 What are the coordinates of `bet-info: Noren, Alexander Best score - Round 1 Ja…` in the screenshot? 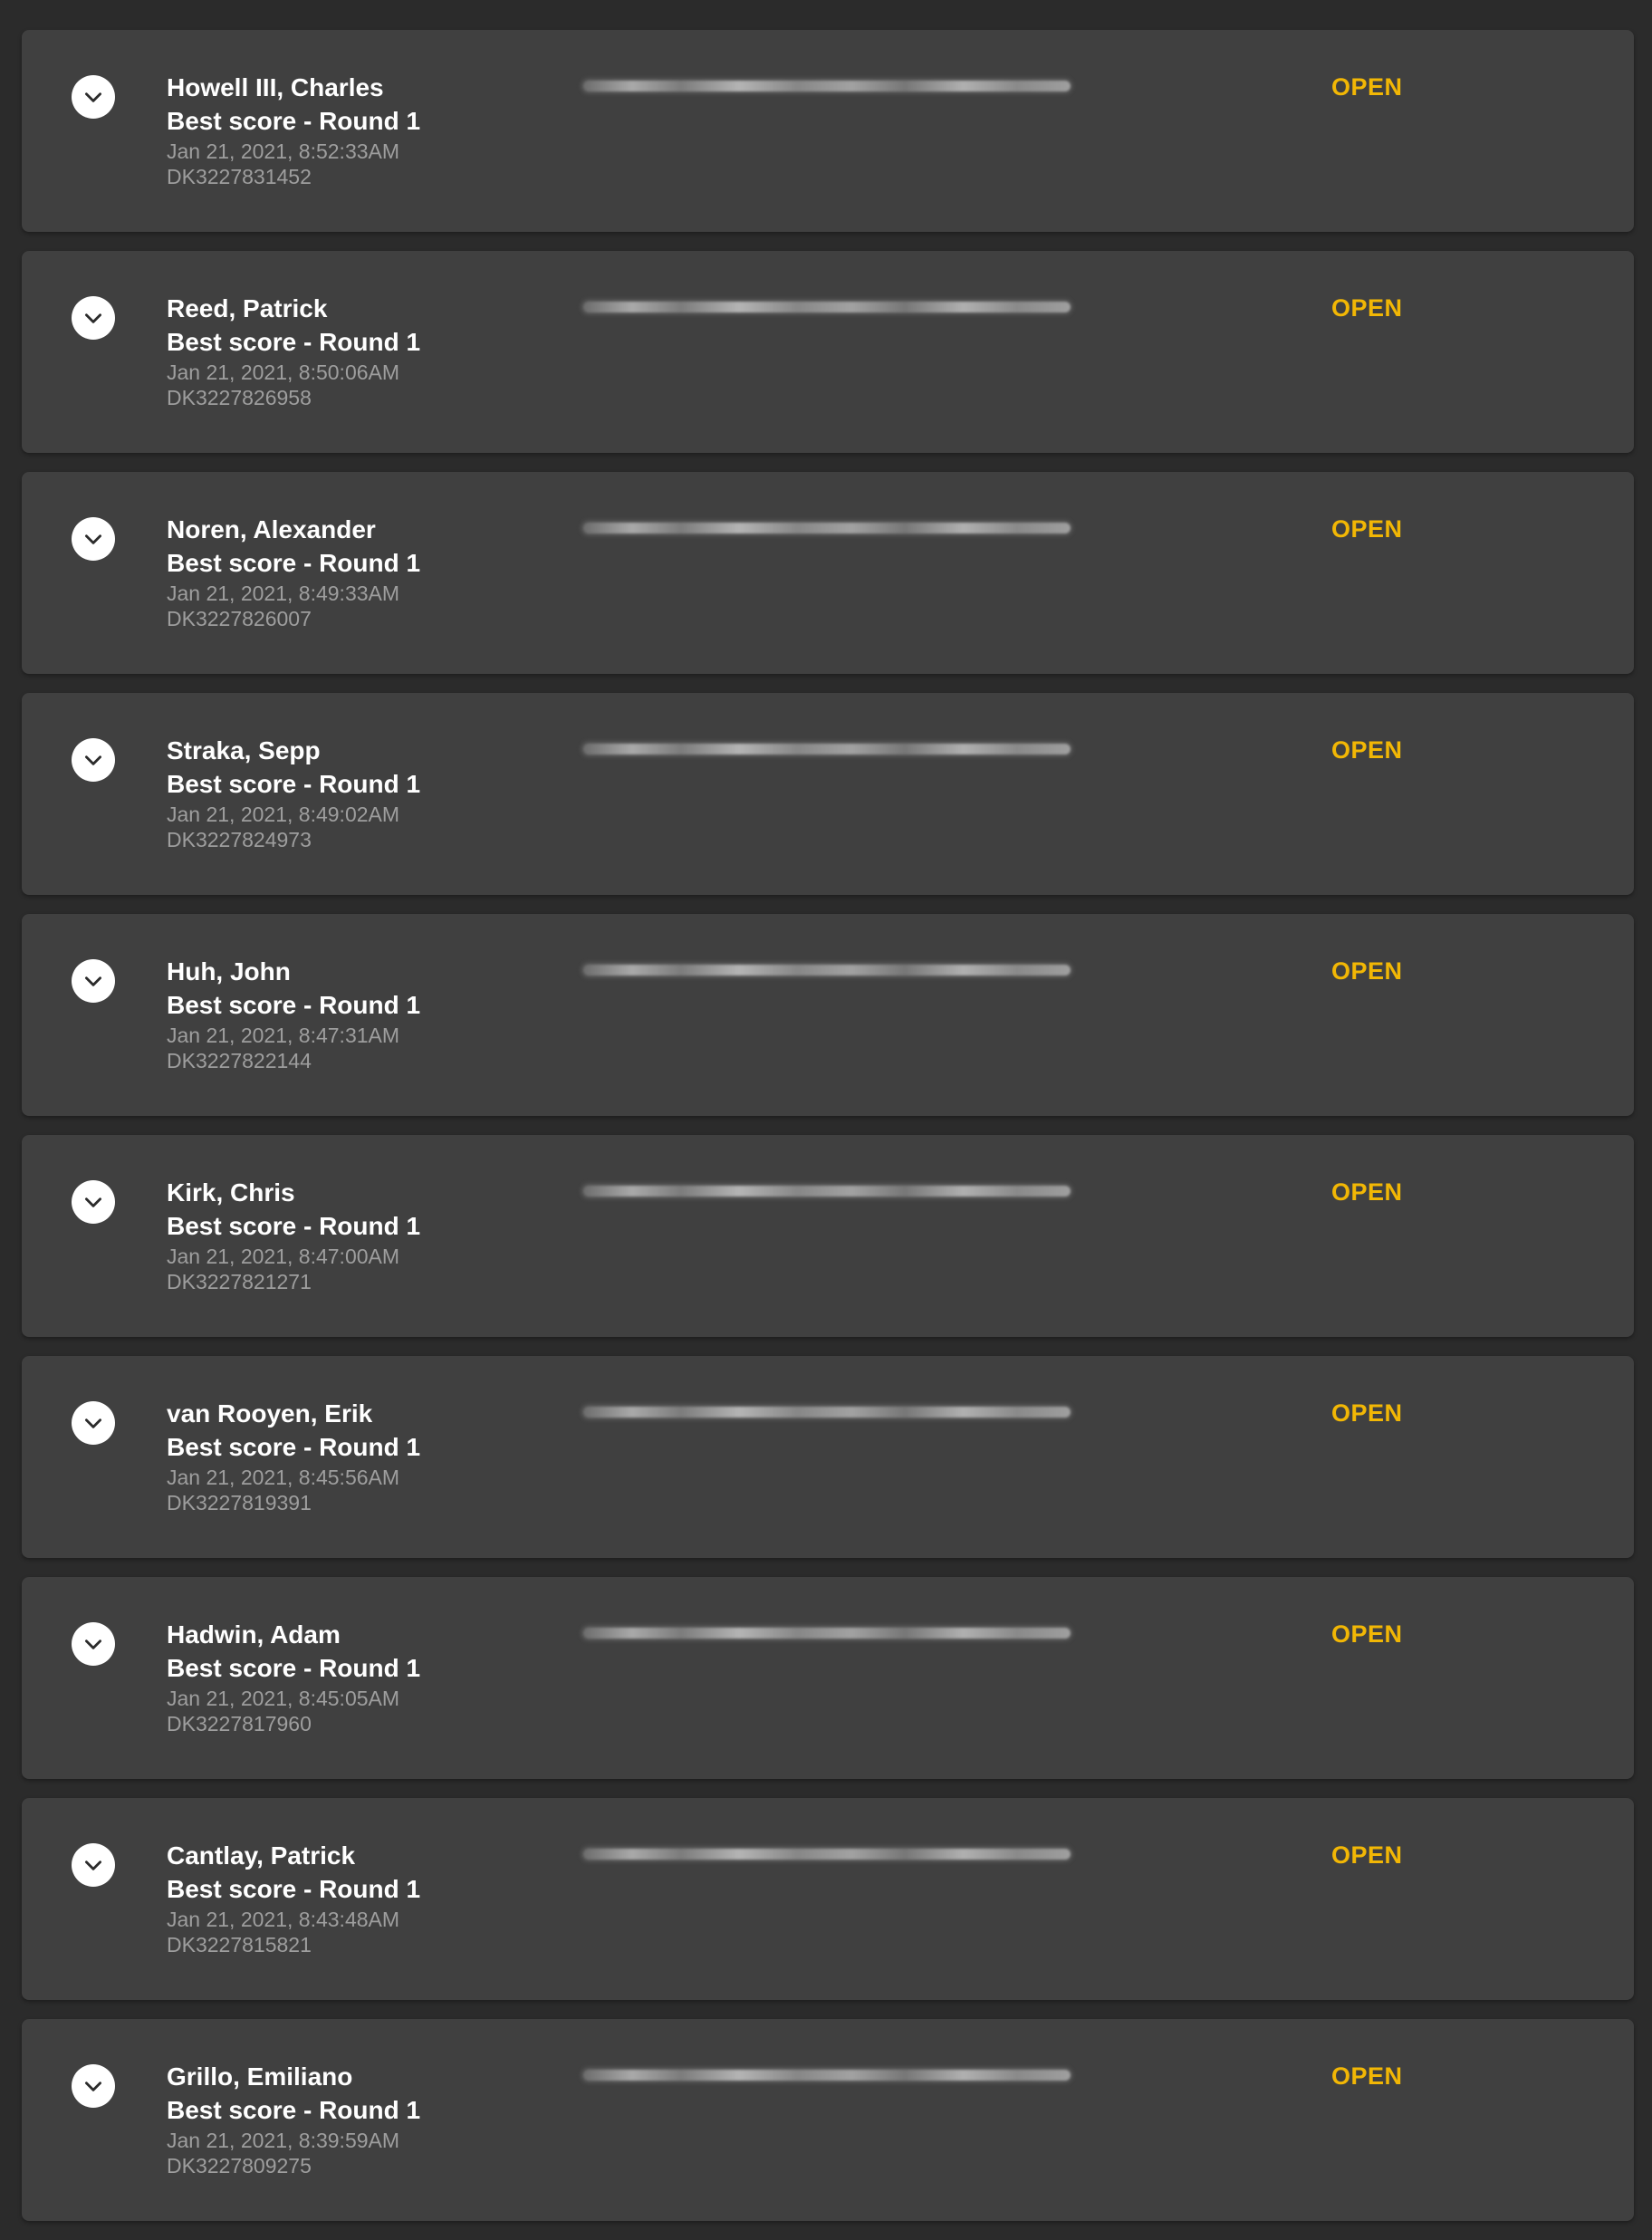 It's located at (293, 572).